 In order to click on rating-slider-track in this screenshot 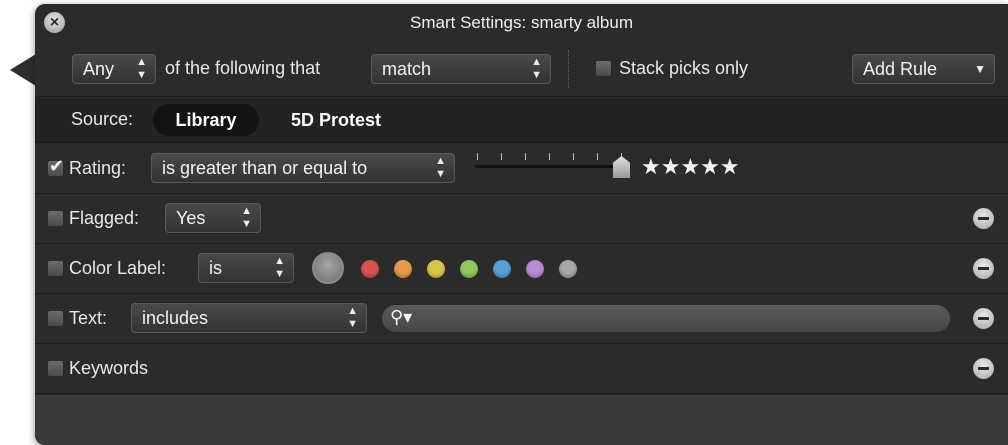, I will do `click(548, 166)`.